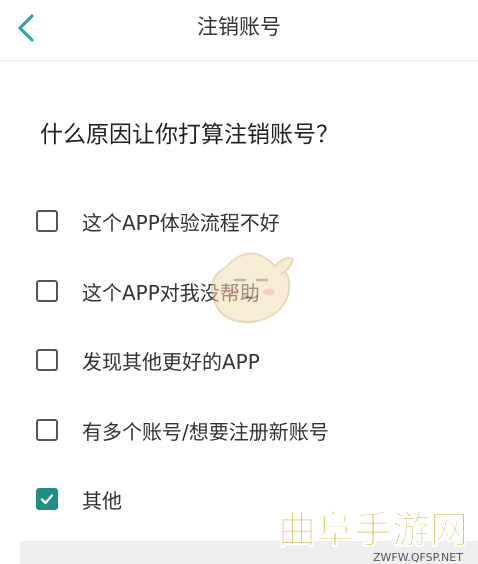 The image size is (478, 564). I want to click on reason-option-not-helpful: 这个APP对我没帮助, so click(148, 291).